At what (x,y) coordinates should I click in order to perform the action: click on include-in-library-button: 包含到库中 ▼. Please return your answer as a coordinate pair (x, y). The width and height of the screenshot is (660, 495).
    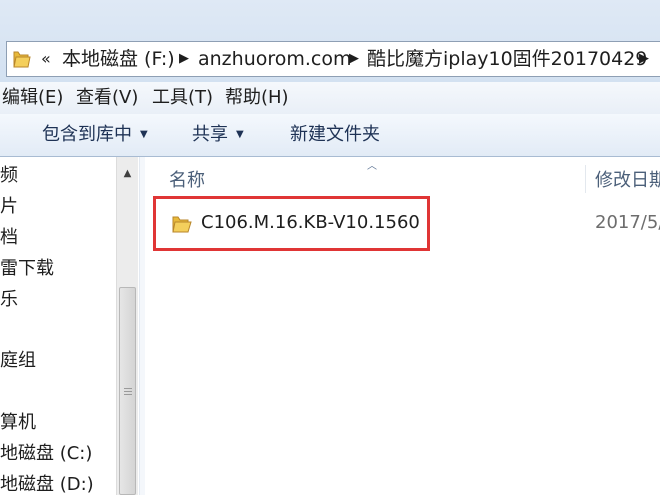
    Looking at the image, I should click on (95, 135).